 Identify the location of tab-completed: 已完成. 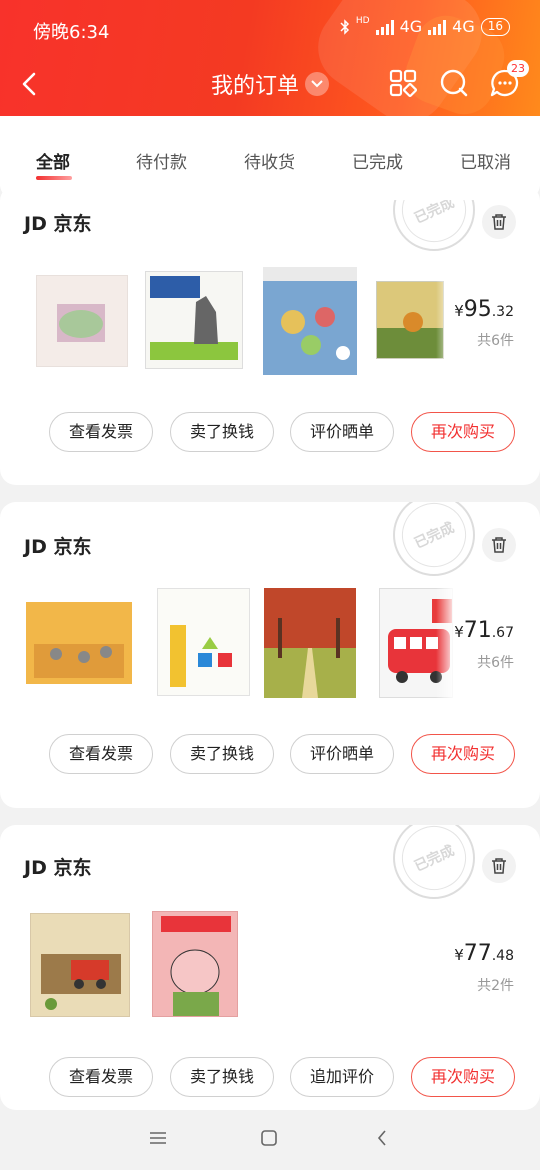
(377, 160).